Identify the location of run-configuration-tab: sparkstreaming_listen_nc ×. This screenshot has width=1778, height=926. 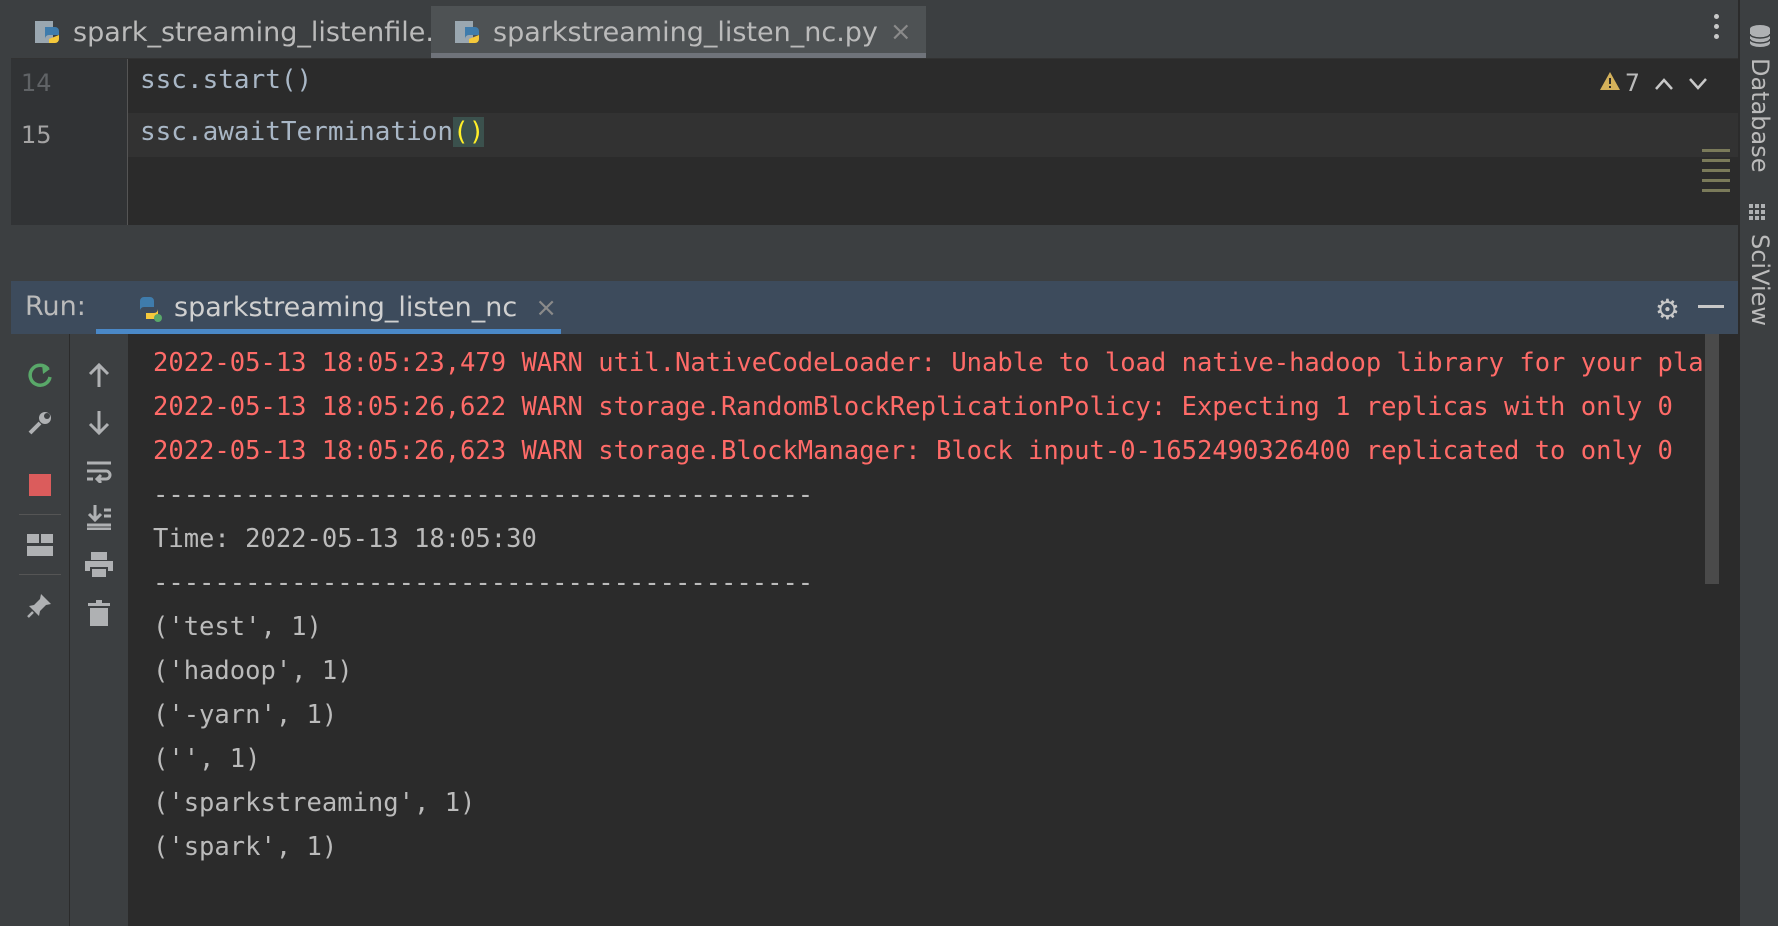
(326, 307).